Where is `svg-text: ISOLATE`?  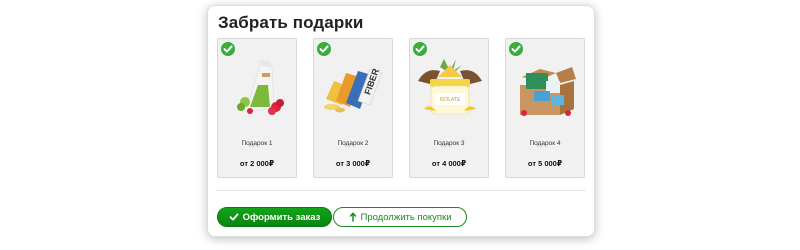
svg-text: ISOLATE is located at coordinates (450, 100).